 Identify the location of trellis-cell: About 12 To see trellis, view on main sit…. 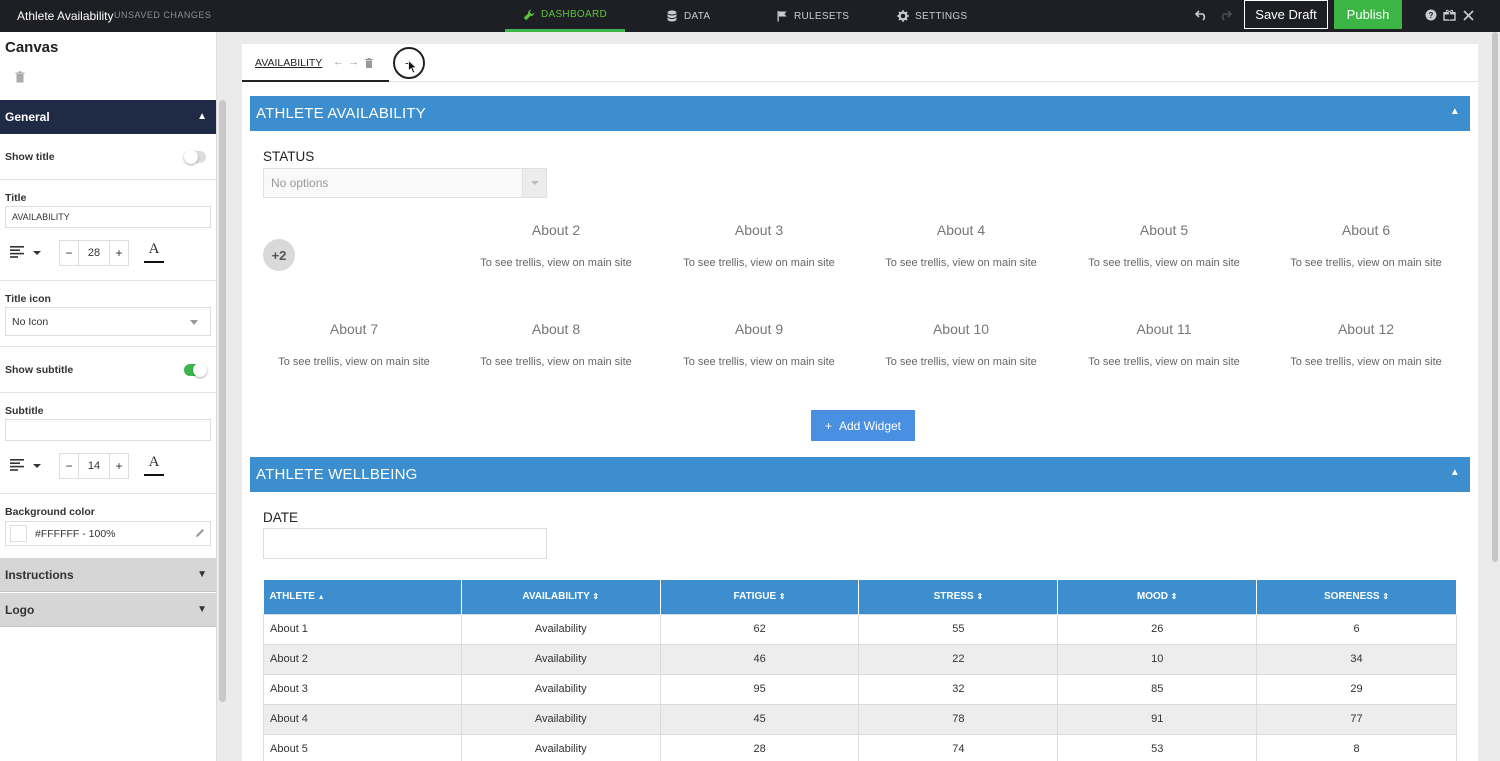
(1366, 344).